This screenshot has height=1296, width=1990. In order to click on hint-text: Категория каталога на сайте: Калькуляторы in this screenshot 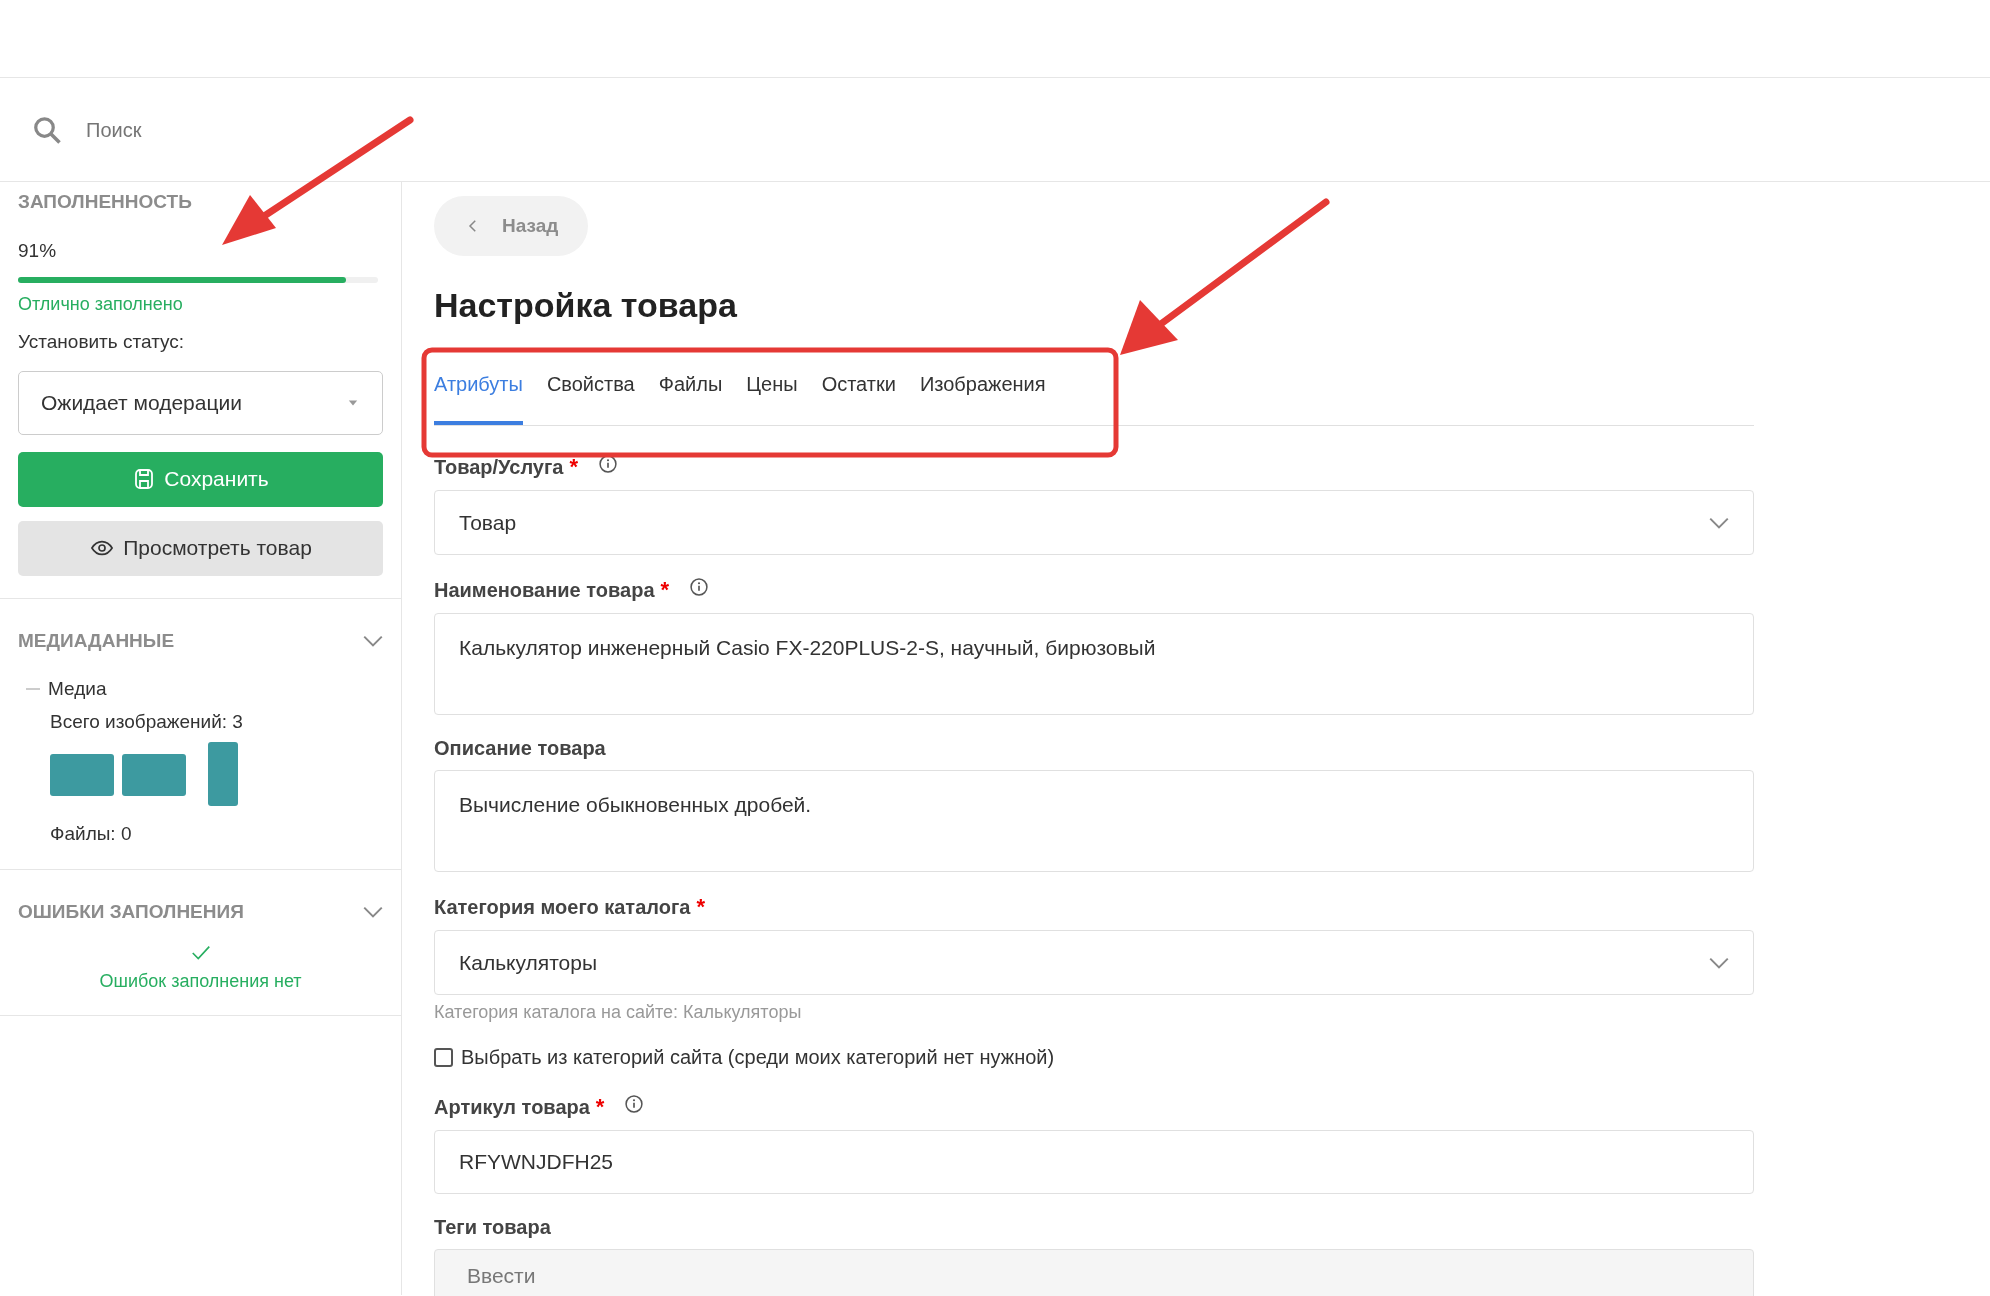, I will do `click(618, 1012)`.